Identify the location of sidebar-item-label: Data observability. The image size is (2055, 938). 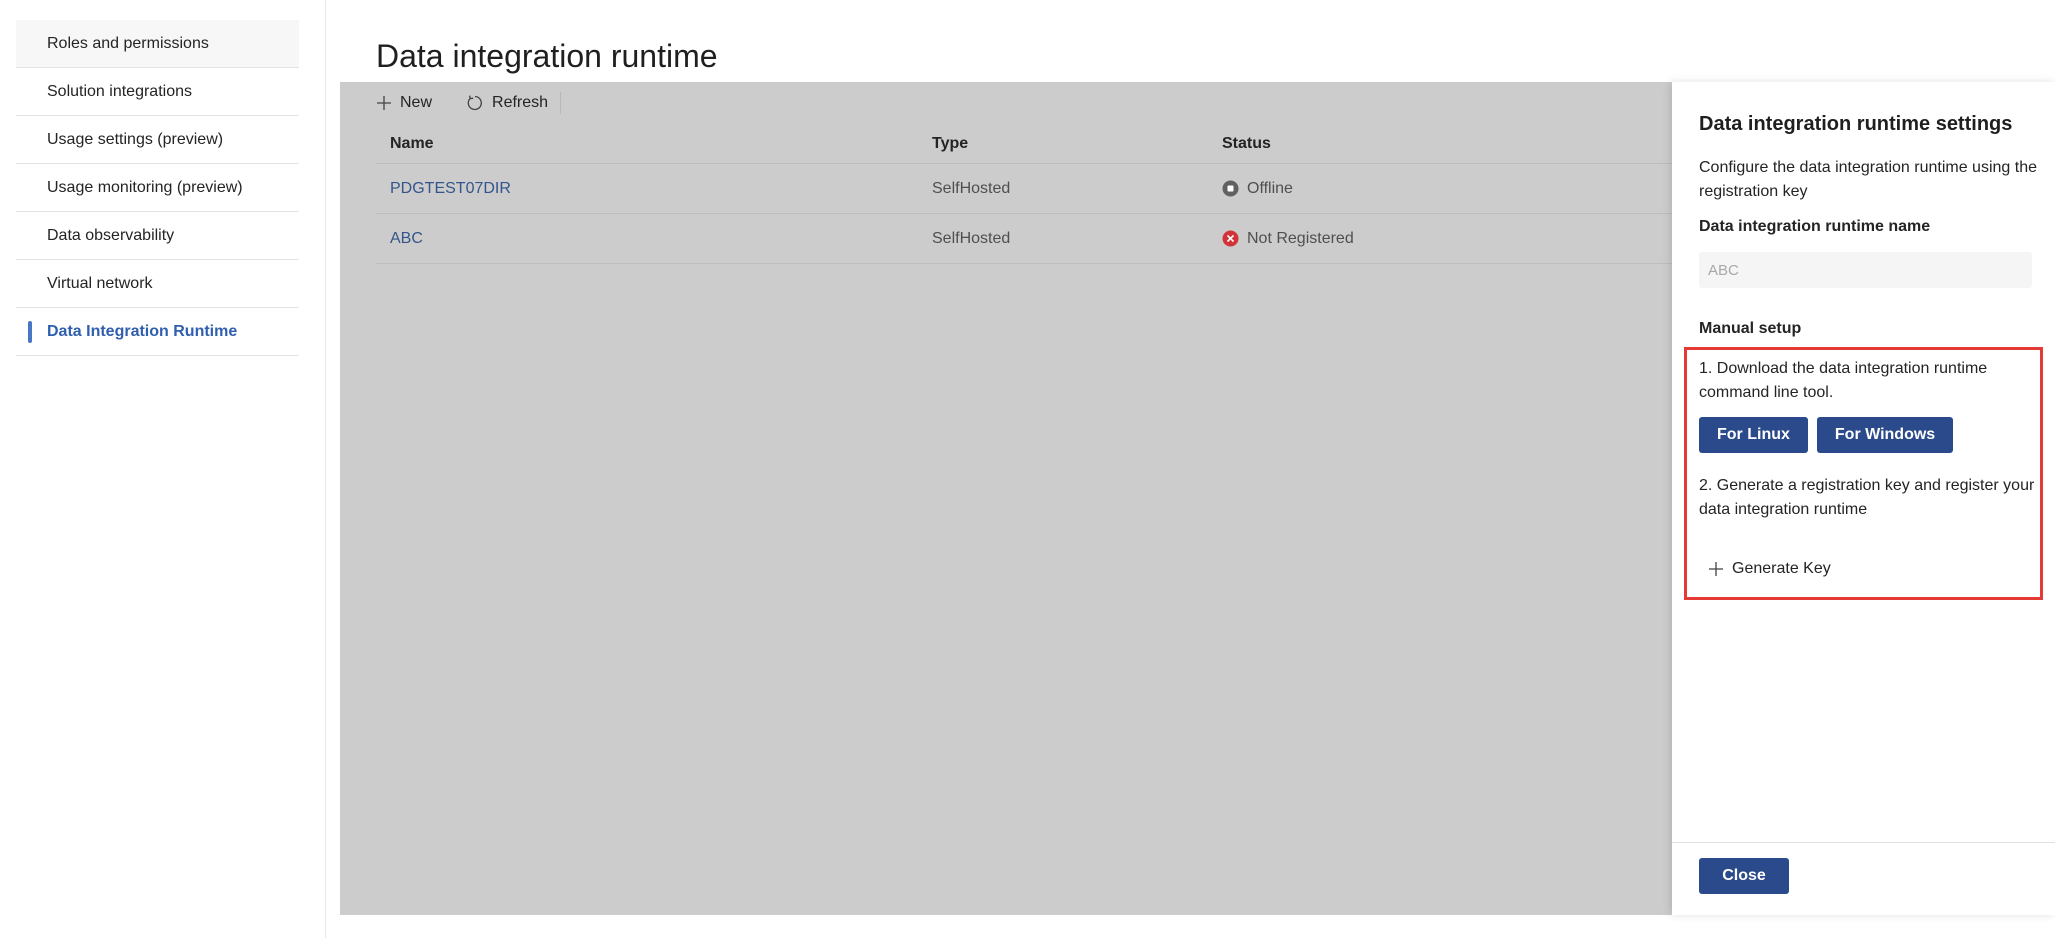
(111, 235).